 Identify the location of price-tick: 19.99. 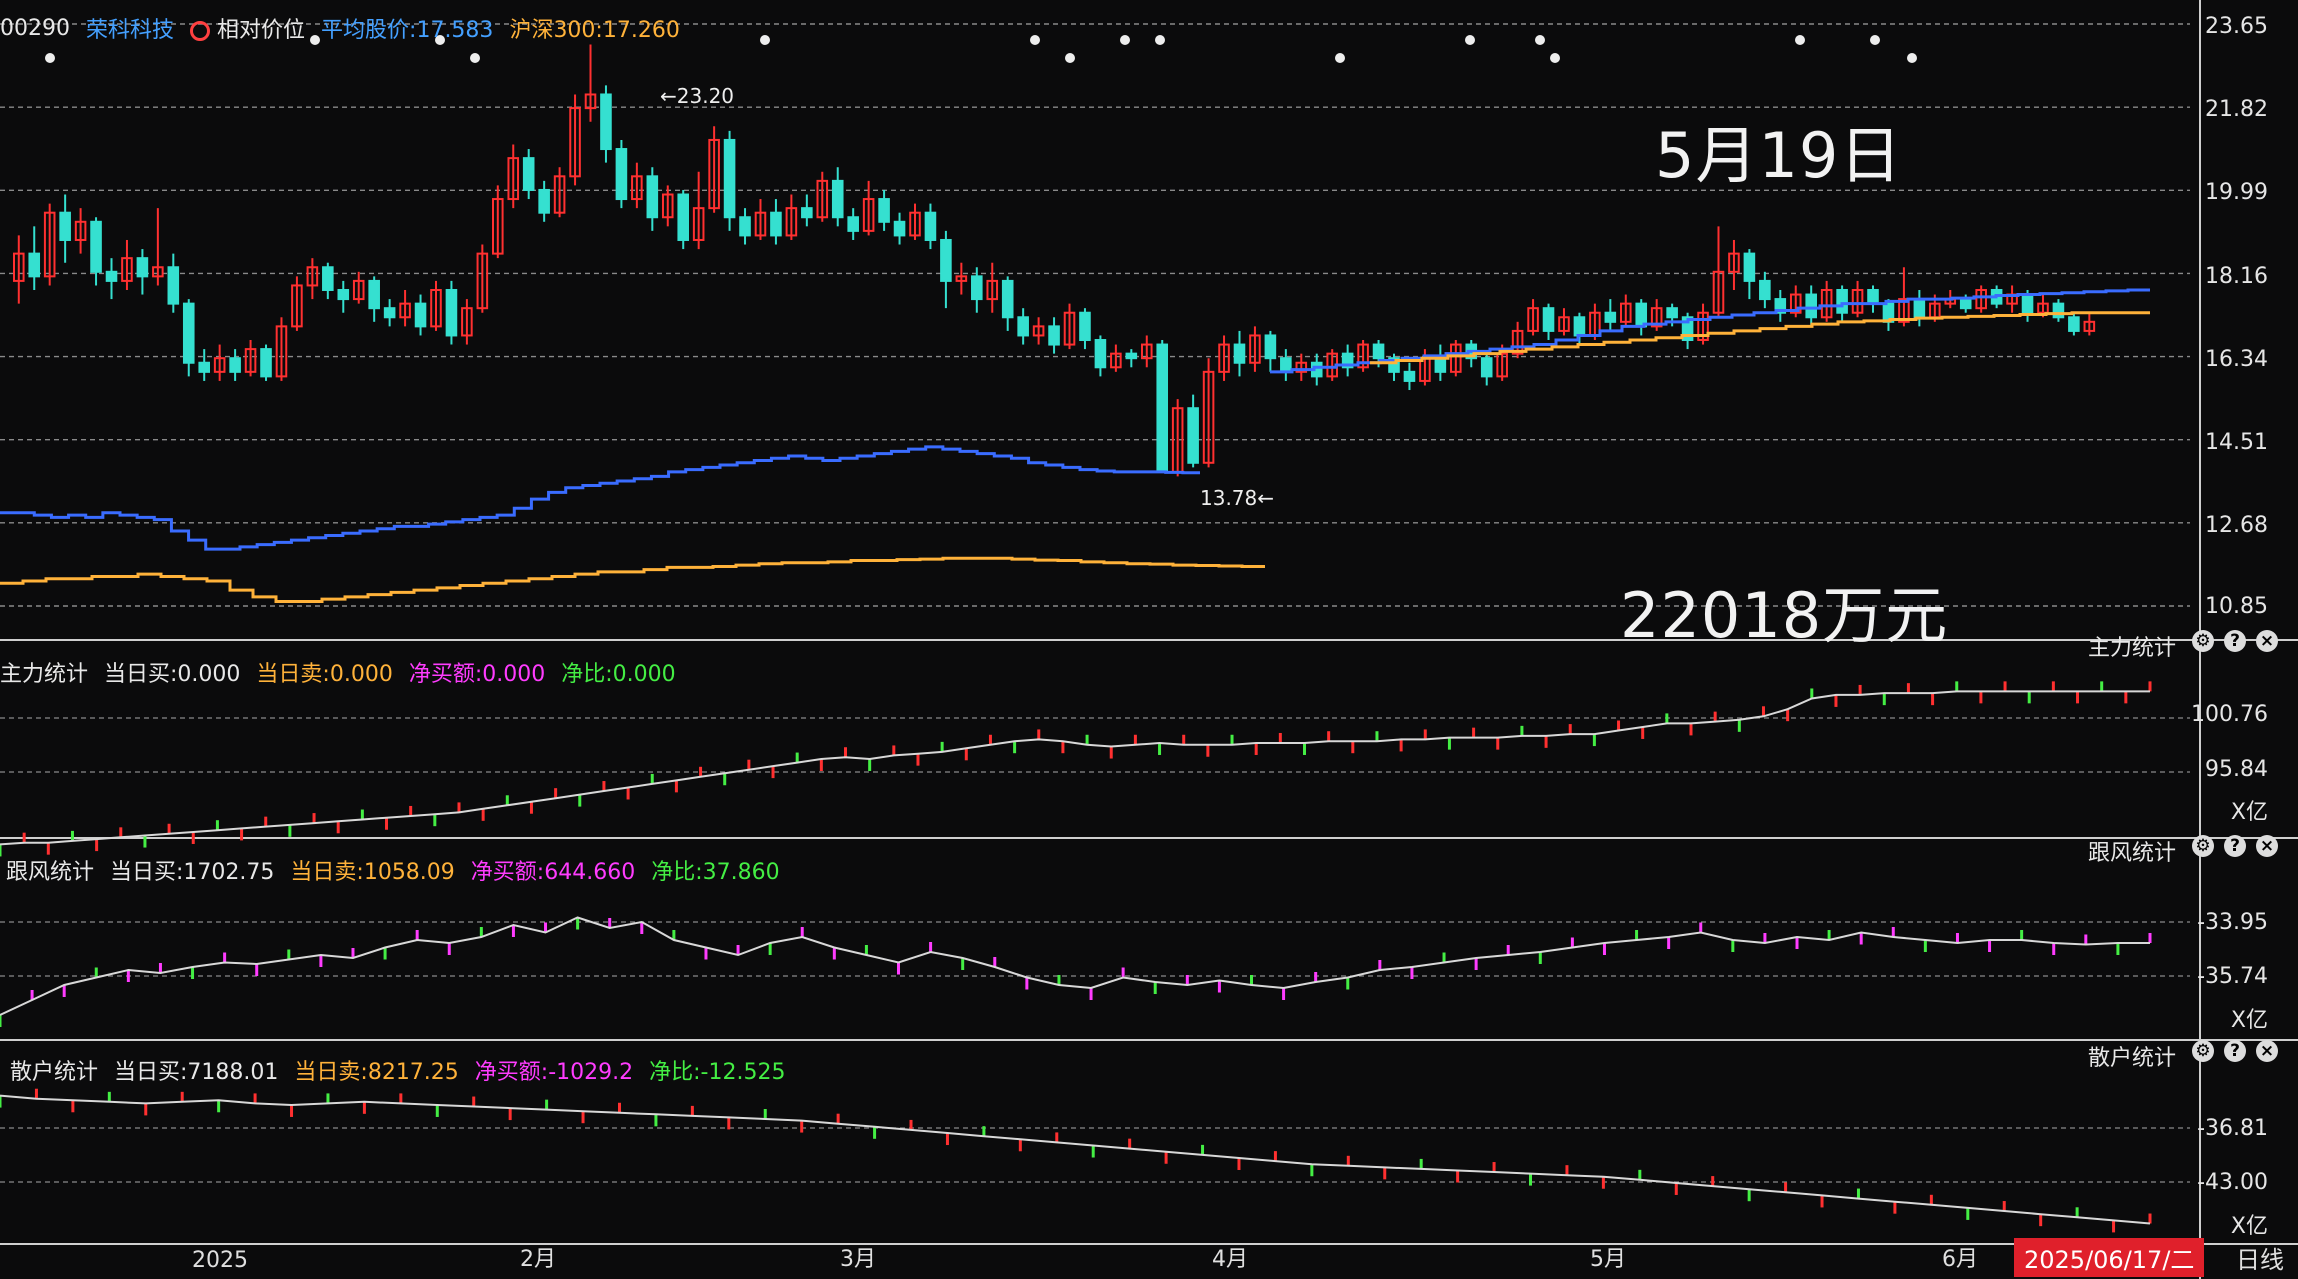
(2236, 192).